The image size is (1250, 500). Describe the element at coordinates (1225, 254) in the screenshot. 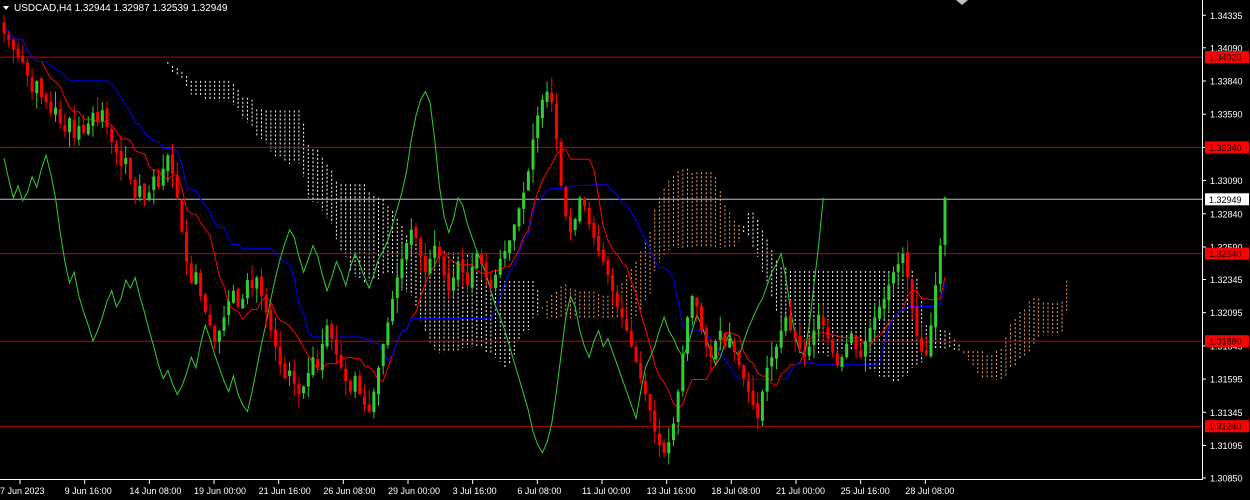

I see `level-price-tag: 1.32540` at that location.